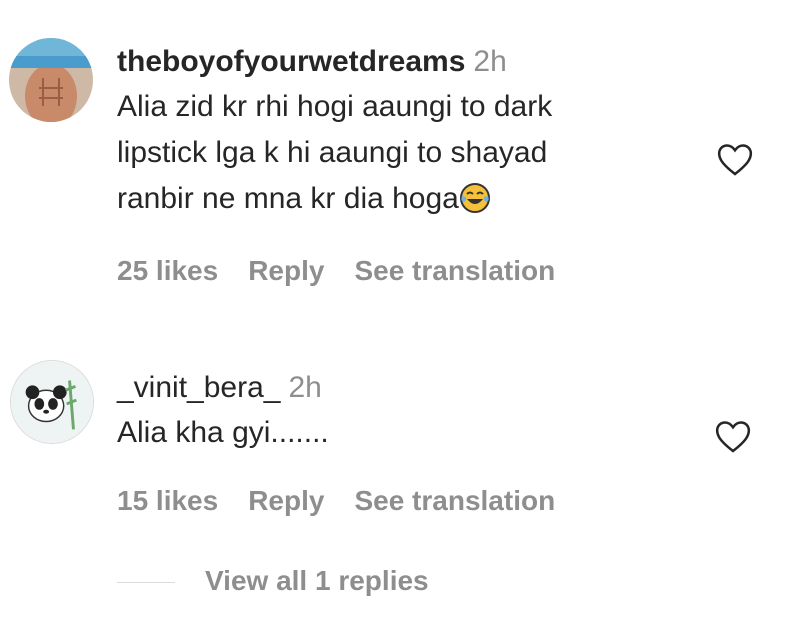 Image resolution: width=800 pixels, height=617 pixels. I want to click on comment-likes-count: 15 likes, so click(167, 500).